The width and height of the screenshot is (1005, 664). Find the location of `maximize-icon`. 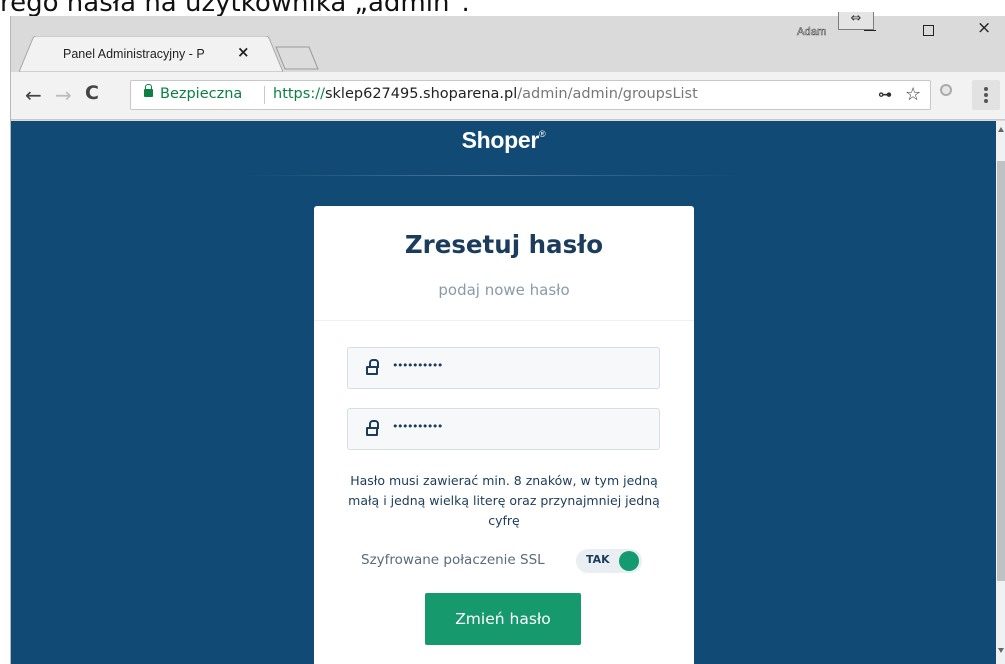

maximize-icon is located at coordinates (928, 30).